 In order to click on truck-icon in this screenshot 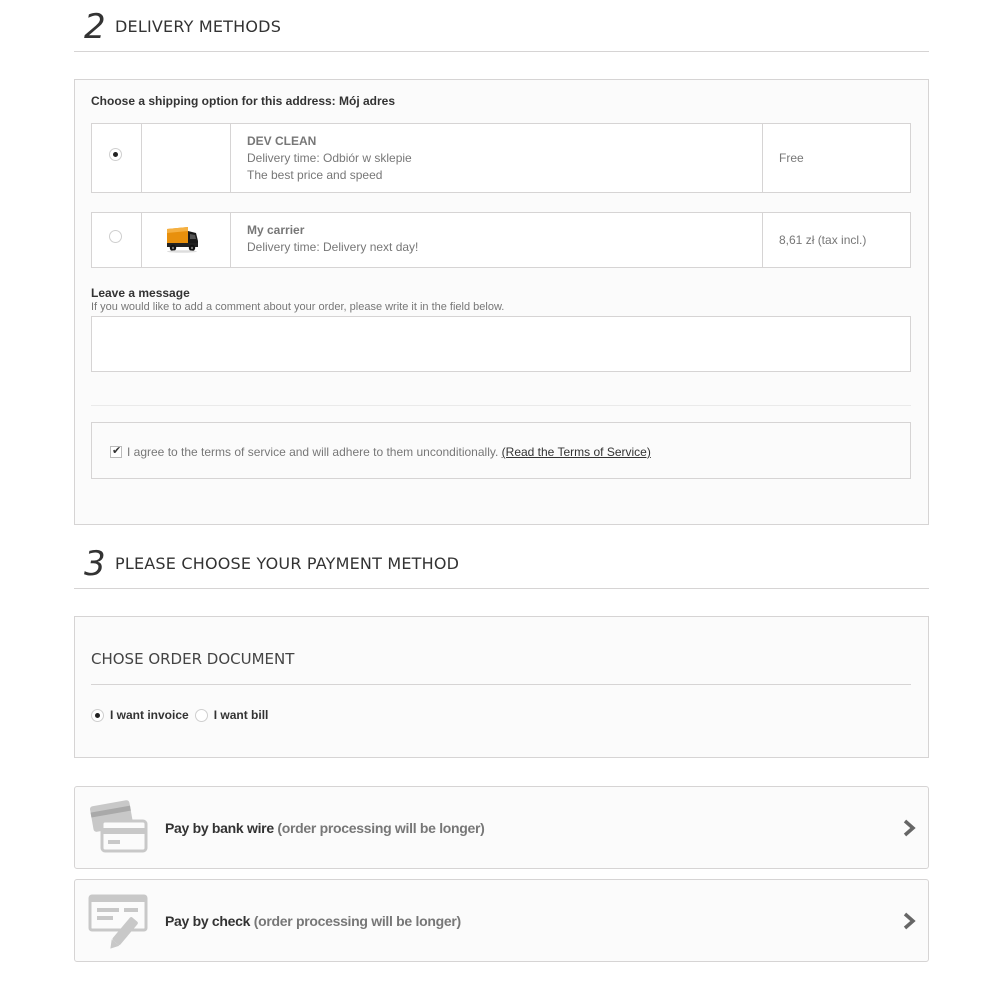, I will do `click(182, 240)`.